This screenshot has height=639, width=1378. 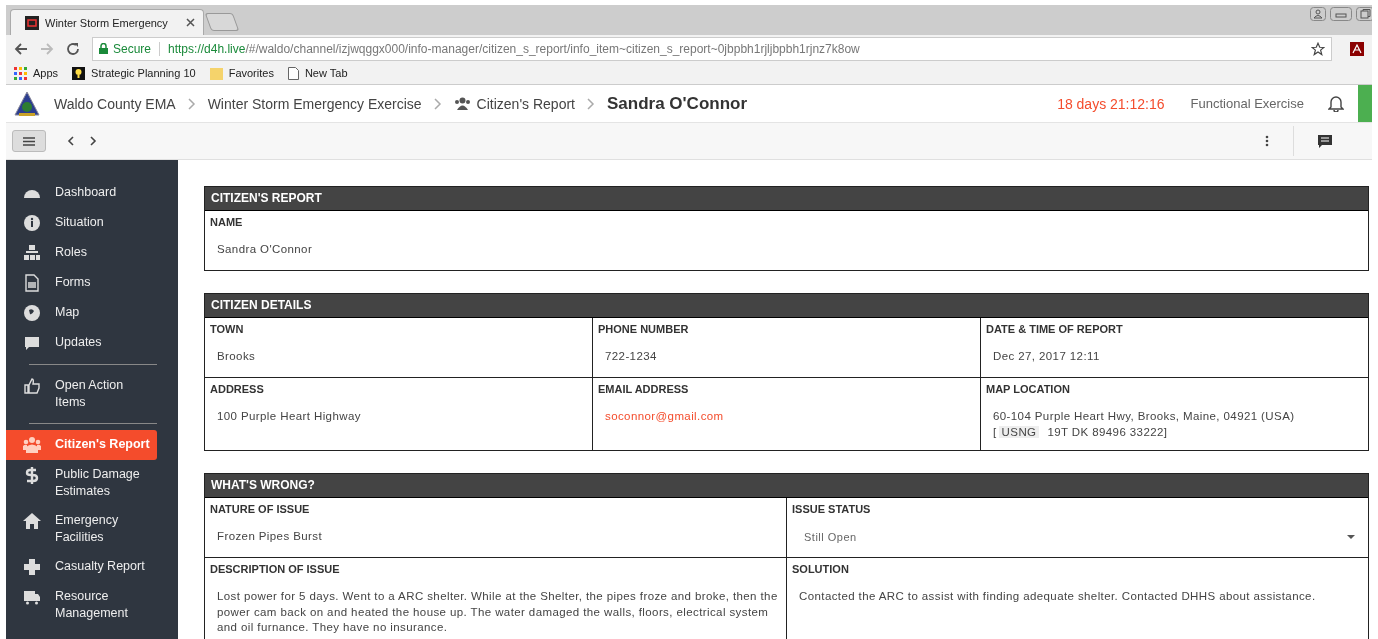 I want to click on section-header: CITIZEN'S REPORT, so click(x=786, y=199).